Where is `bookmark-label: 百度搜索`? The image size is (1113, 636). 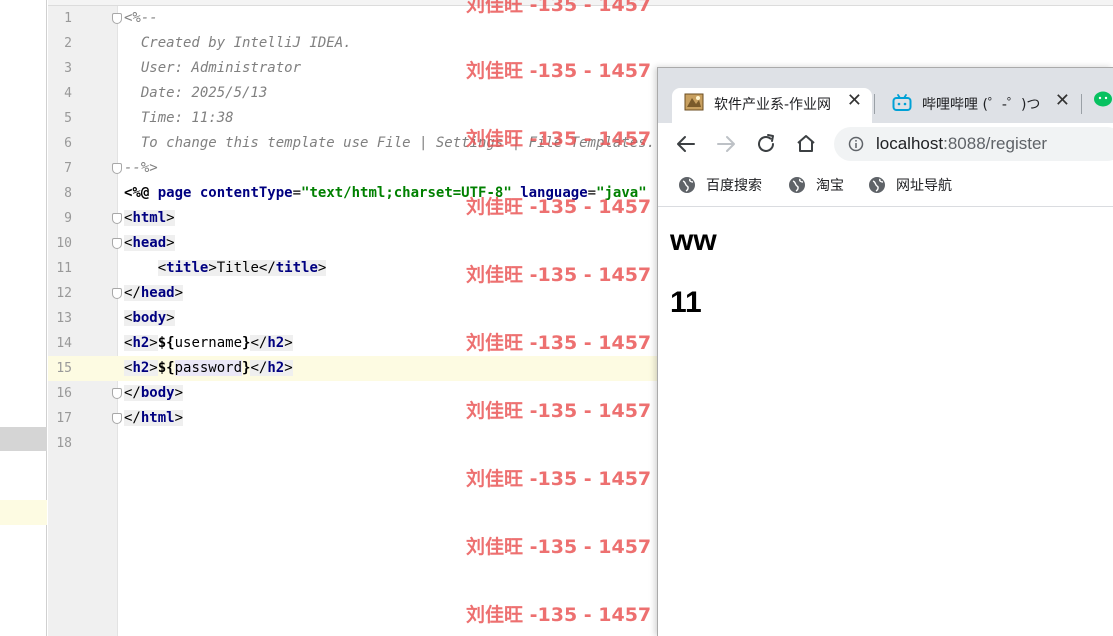 bookmark-label: 百度搜索 is located at coordinates (734, 186).